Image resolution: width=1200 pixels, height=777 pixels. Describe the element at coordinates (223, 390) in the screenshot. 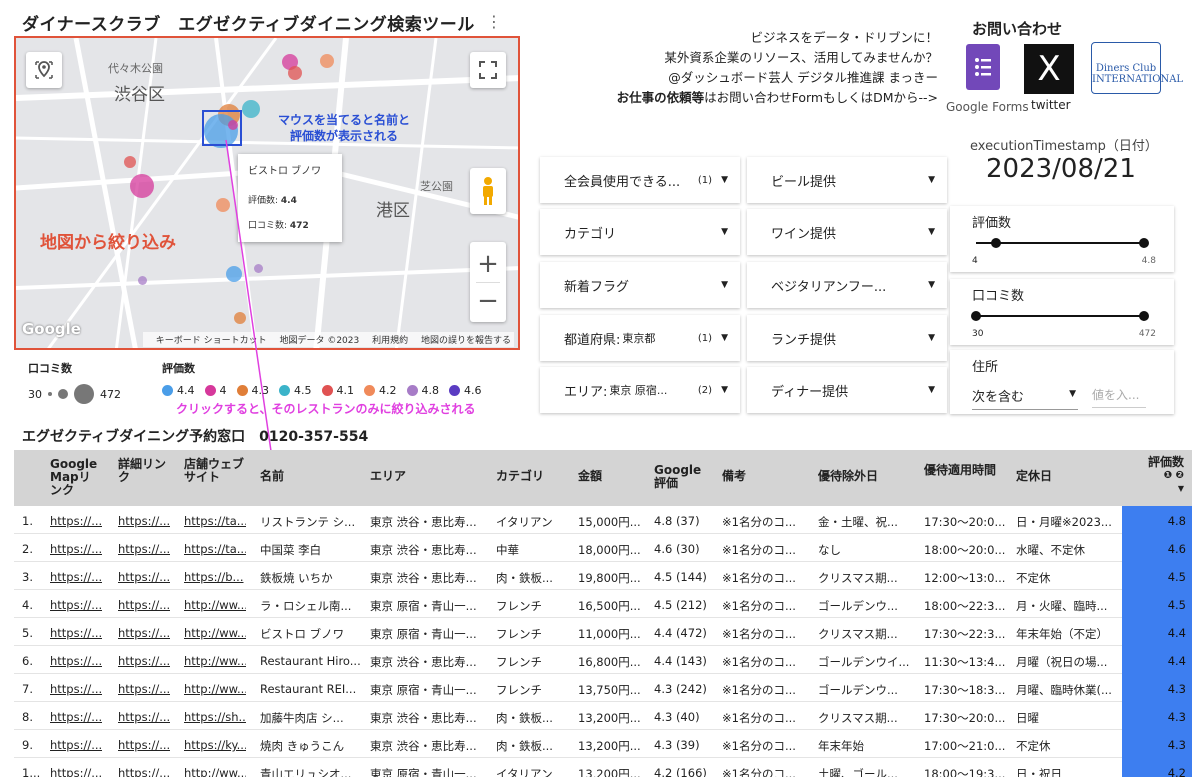

I see `rating-legend-label: 4` at that location.